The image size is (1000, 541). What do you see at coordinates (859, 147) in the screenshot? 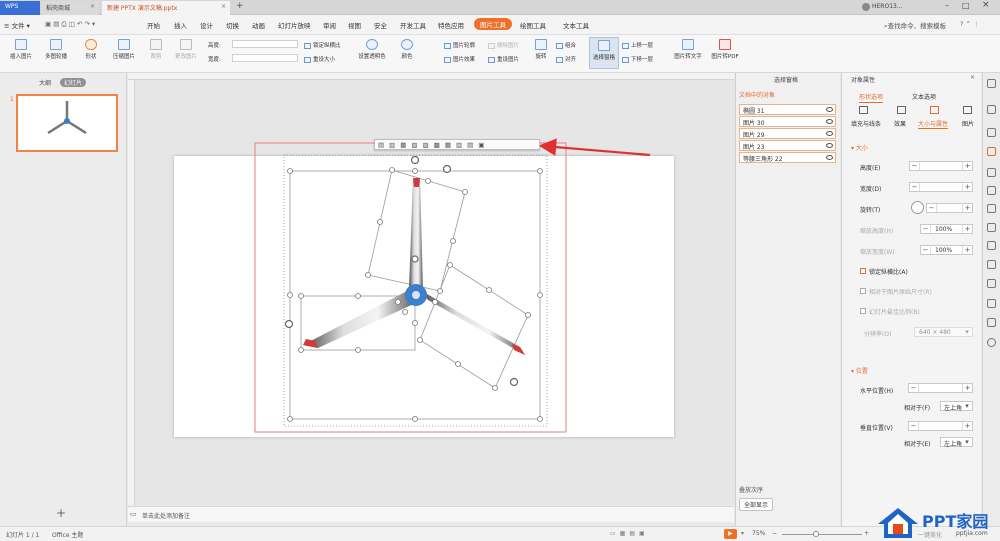
I see `size-section-header: ▾ 大小` at bounding box center [859, 147].